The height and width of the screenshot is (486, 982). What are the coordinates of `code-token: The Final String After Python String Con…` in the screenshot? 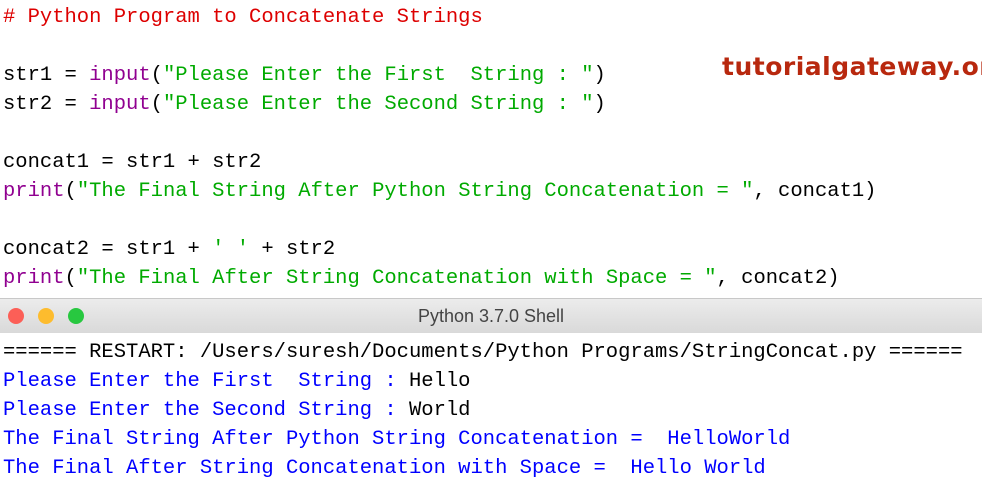 It's located at (397, 439).